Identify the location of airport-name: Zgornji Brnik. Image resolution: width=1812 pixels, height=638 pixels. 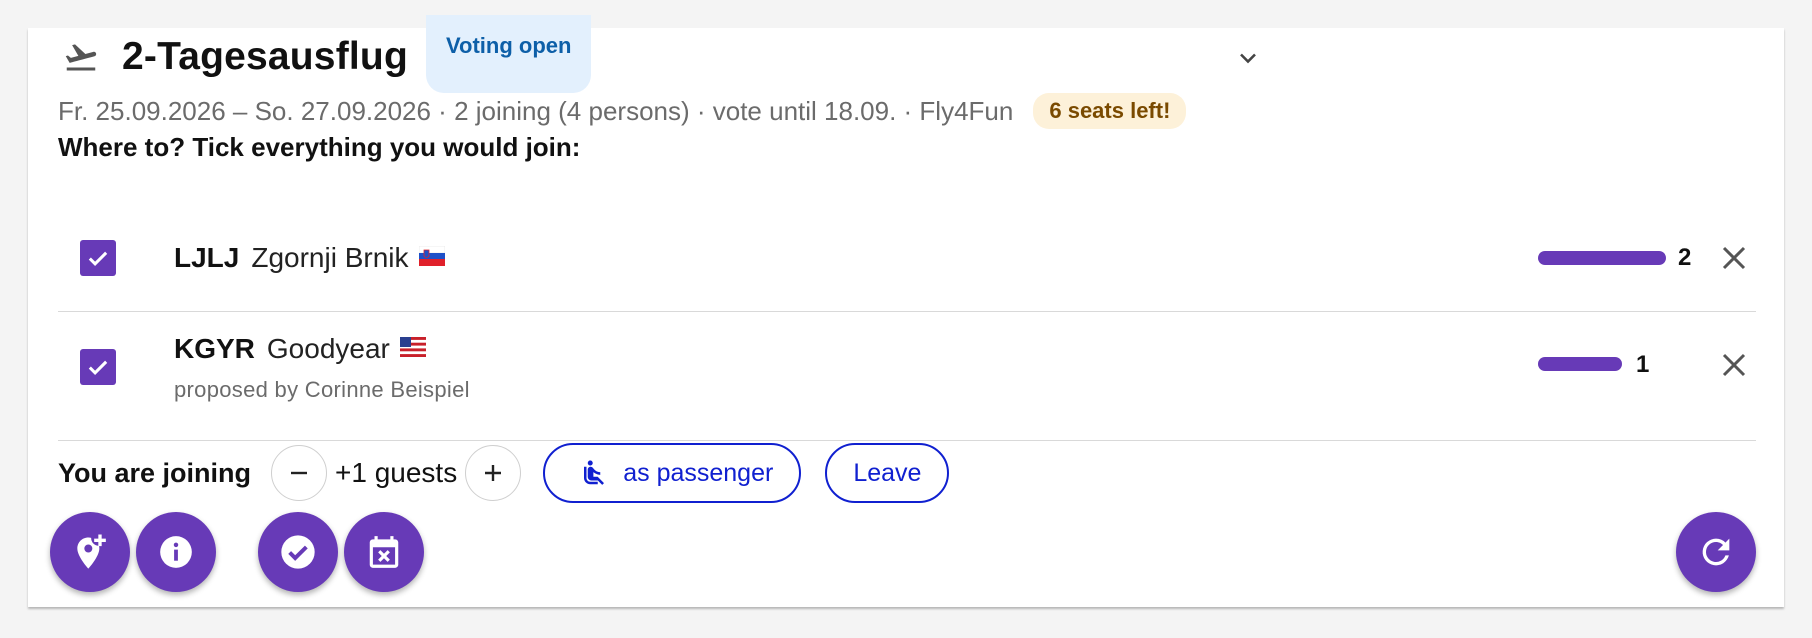
(330, 257).